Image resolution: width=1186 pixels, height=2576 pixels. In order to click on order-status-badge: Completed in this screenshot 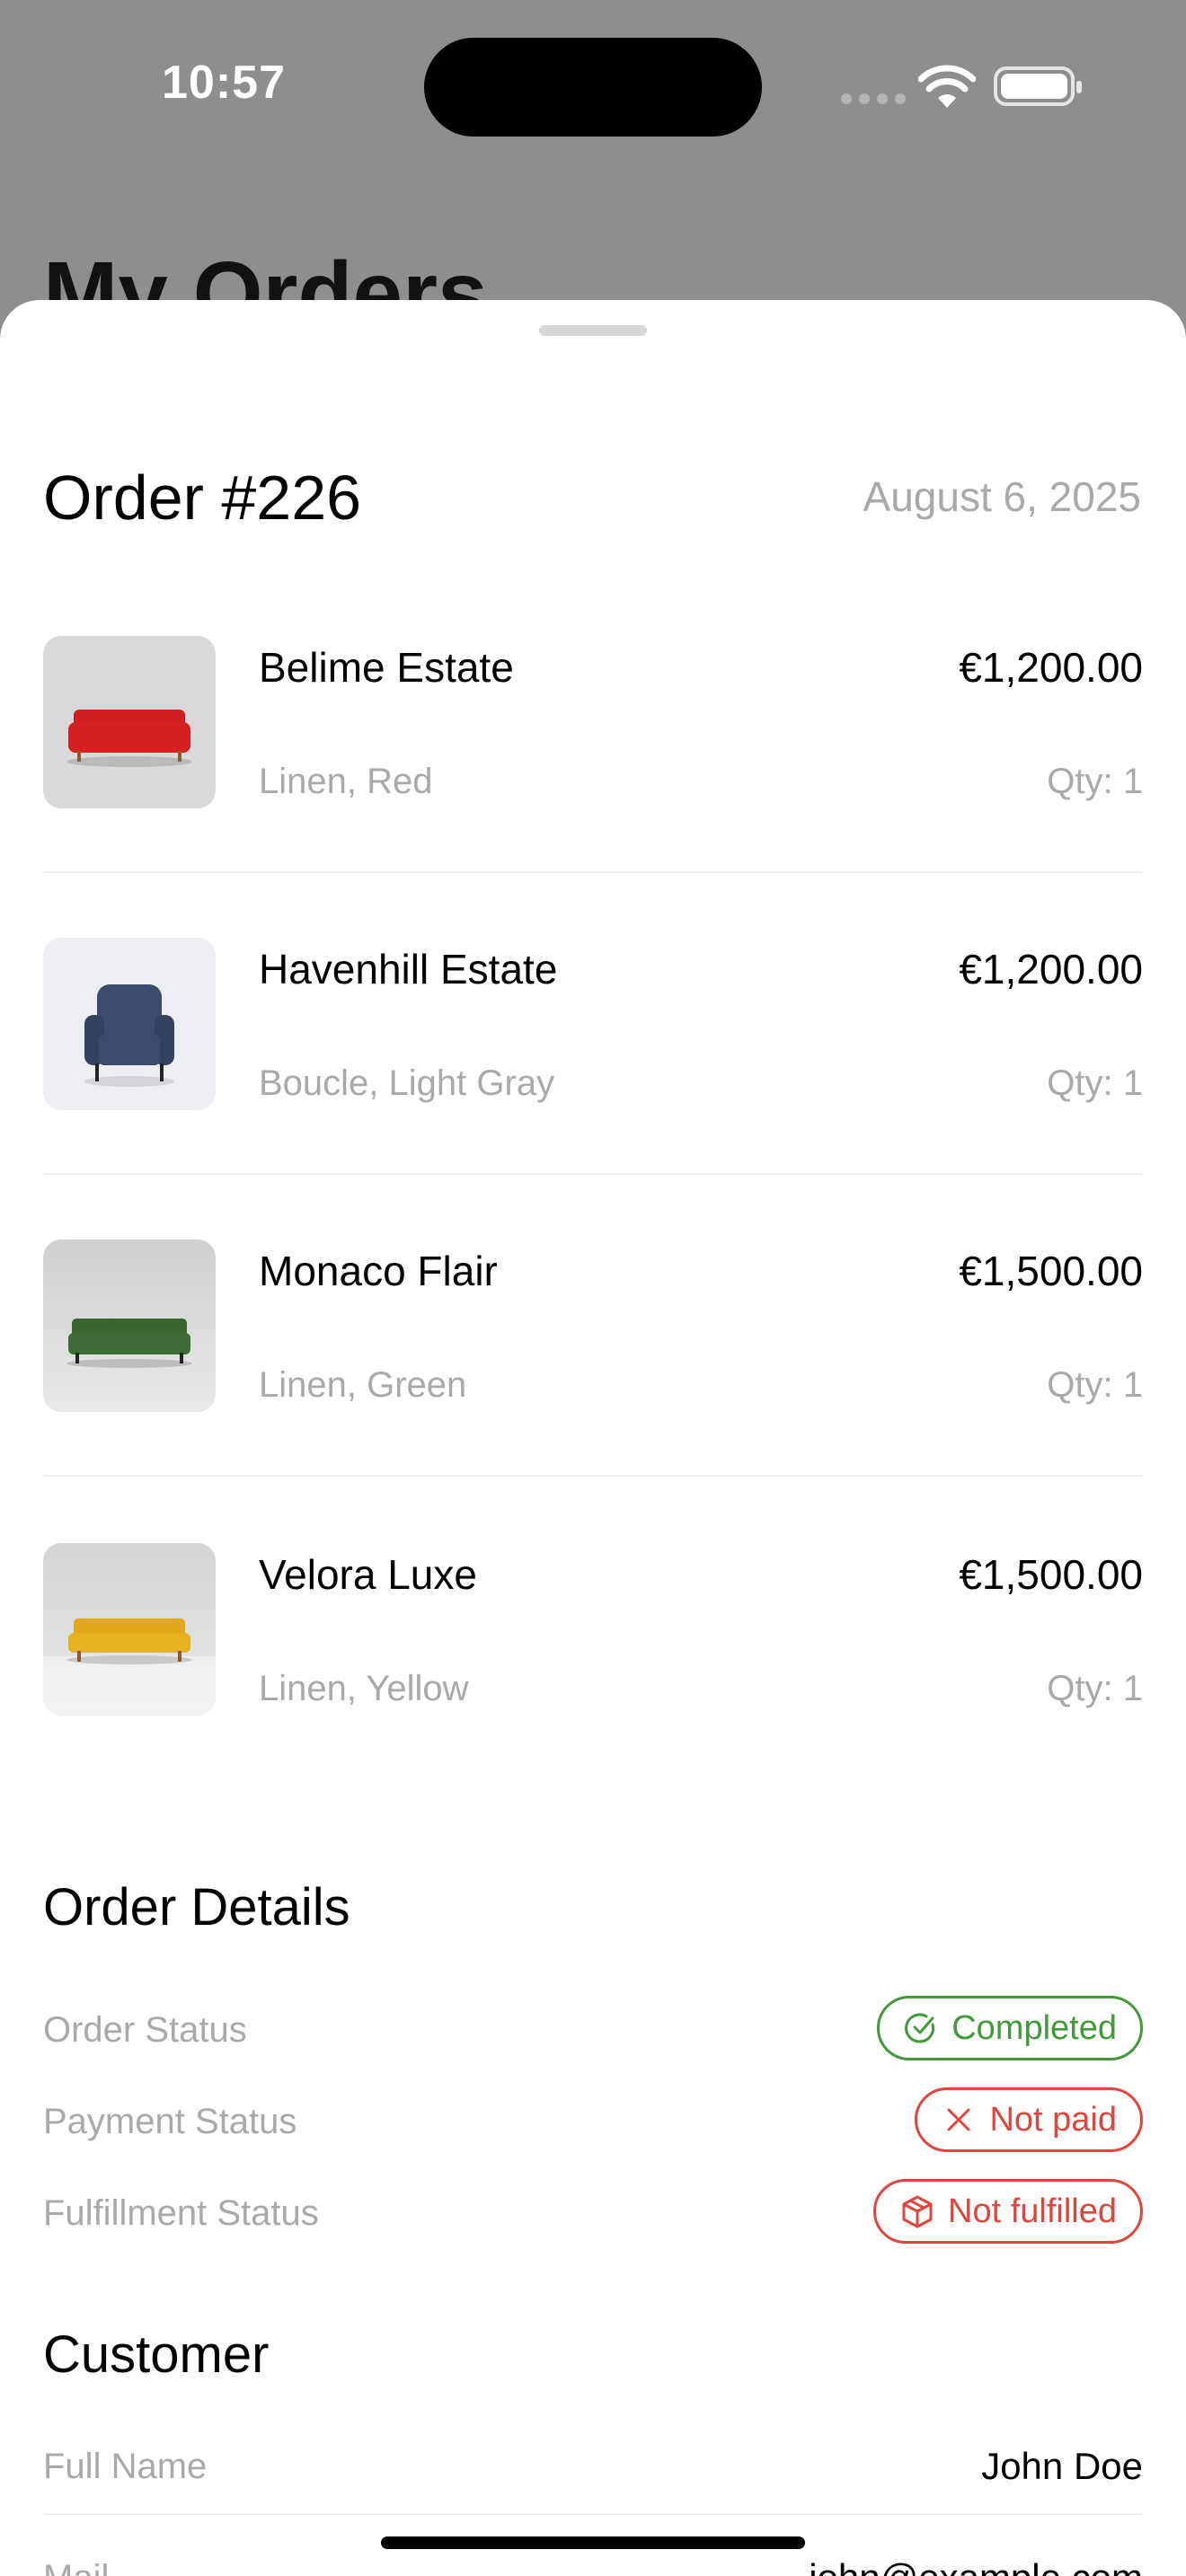, I will do `click(1010, 2028)`.